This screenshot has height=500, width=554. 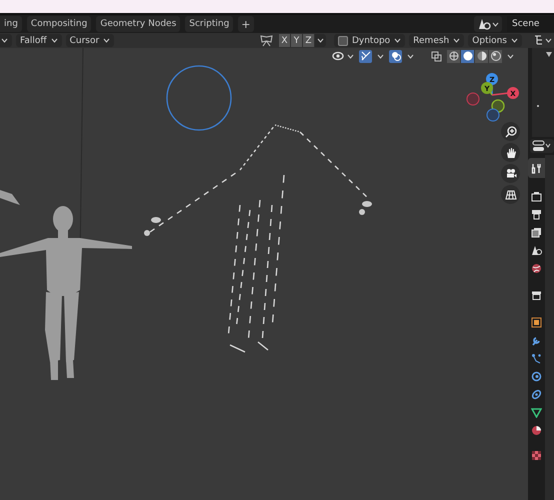 I want to click on hand-icon, so click(x=510, y=152).